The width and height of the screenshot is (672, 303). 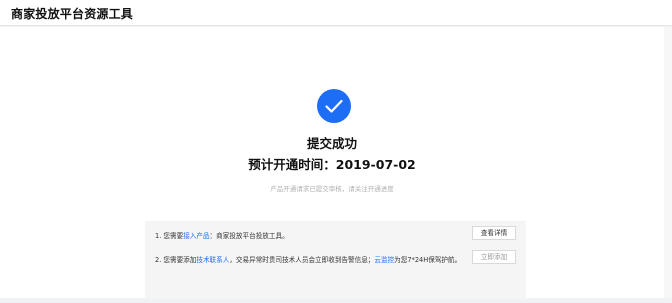 I want to click on tech-contact-link: 技术联系人, so click(x=212, y=260).